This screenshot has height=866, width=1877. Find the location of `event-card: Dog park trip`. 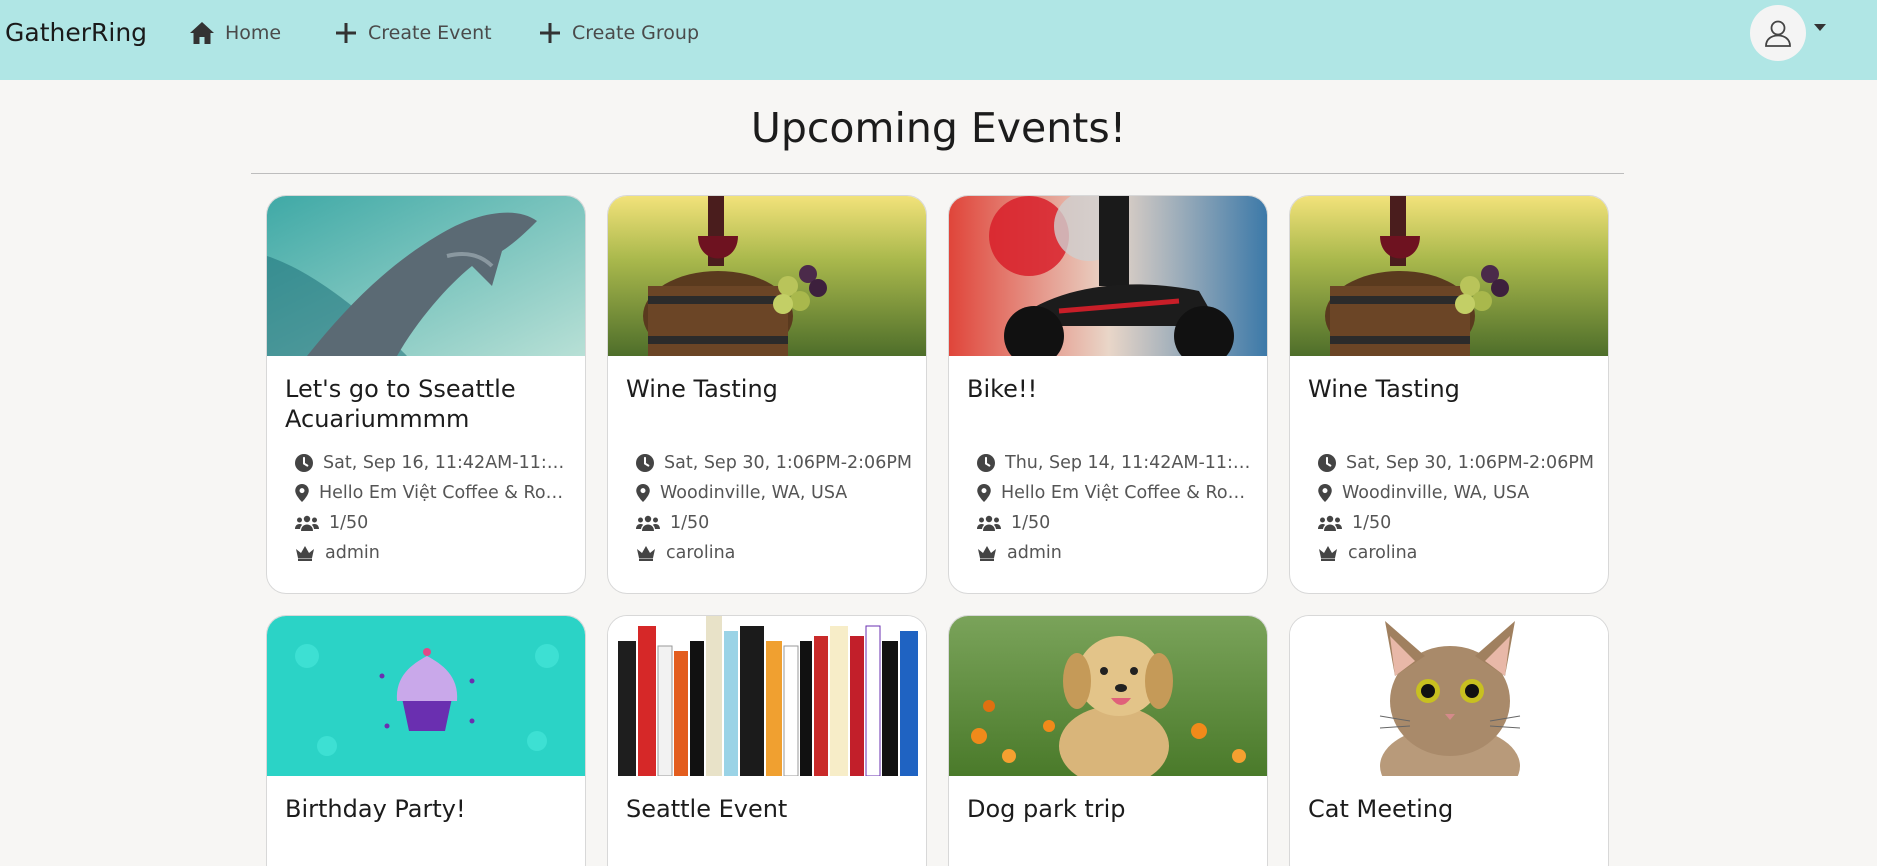

event-card: Dog park trip is located at coordinates (1108, 740).